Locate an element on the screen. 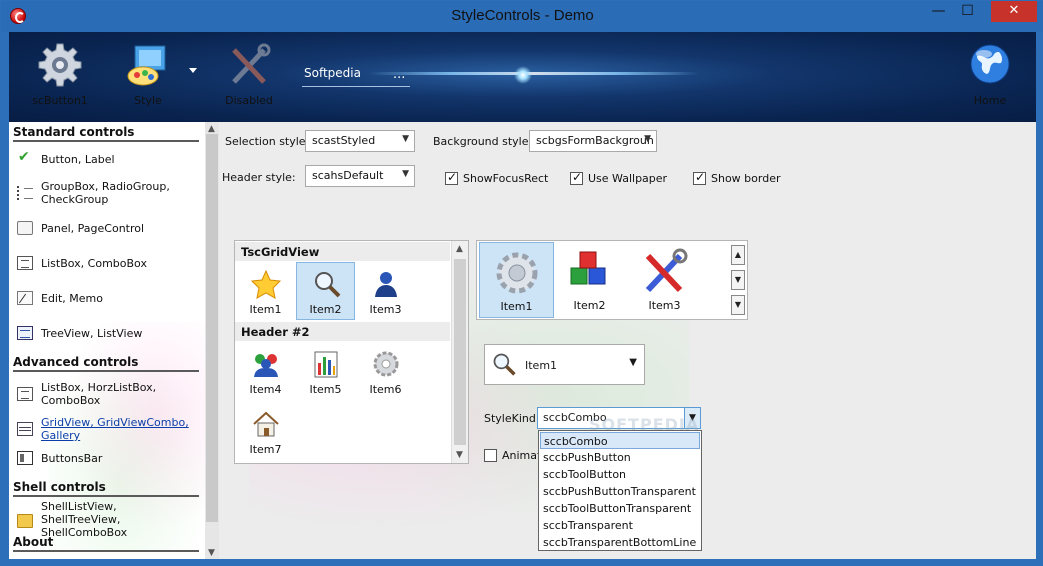 This screenshot has height=566, width=1043. grid-item: Item4 is located at coordinates (265, 372).